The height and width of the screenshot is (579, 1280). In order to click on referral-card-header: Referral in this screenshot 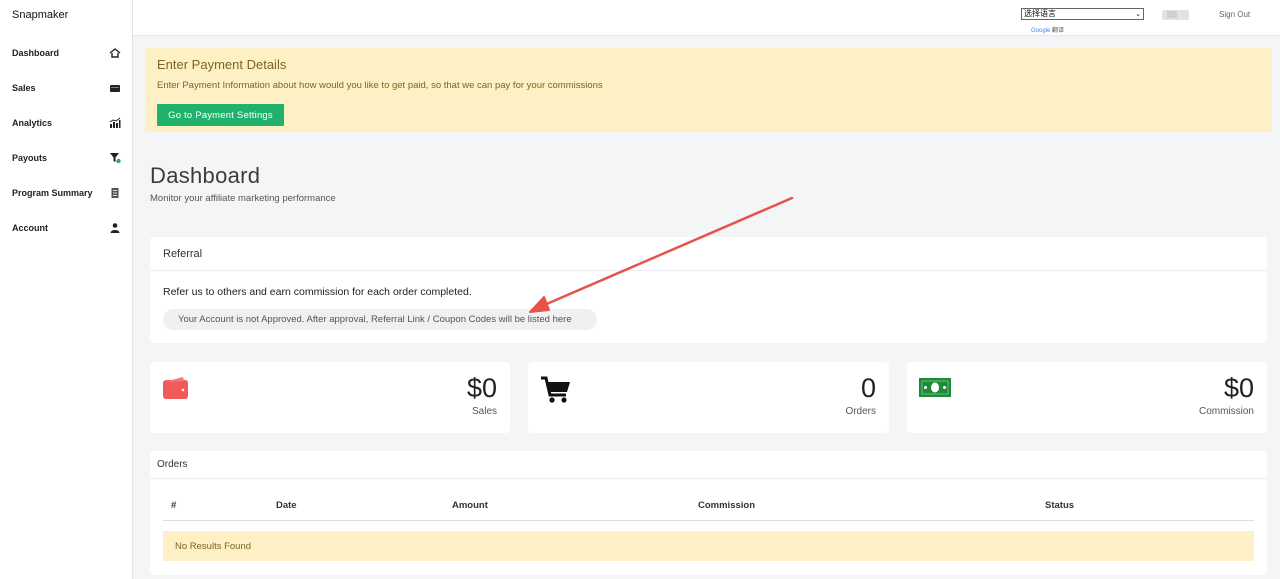, I will do `click(708, 254)`.